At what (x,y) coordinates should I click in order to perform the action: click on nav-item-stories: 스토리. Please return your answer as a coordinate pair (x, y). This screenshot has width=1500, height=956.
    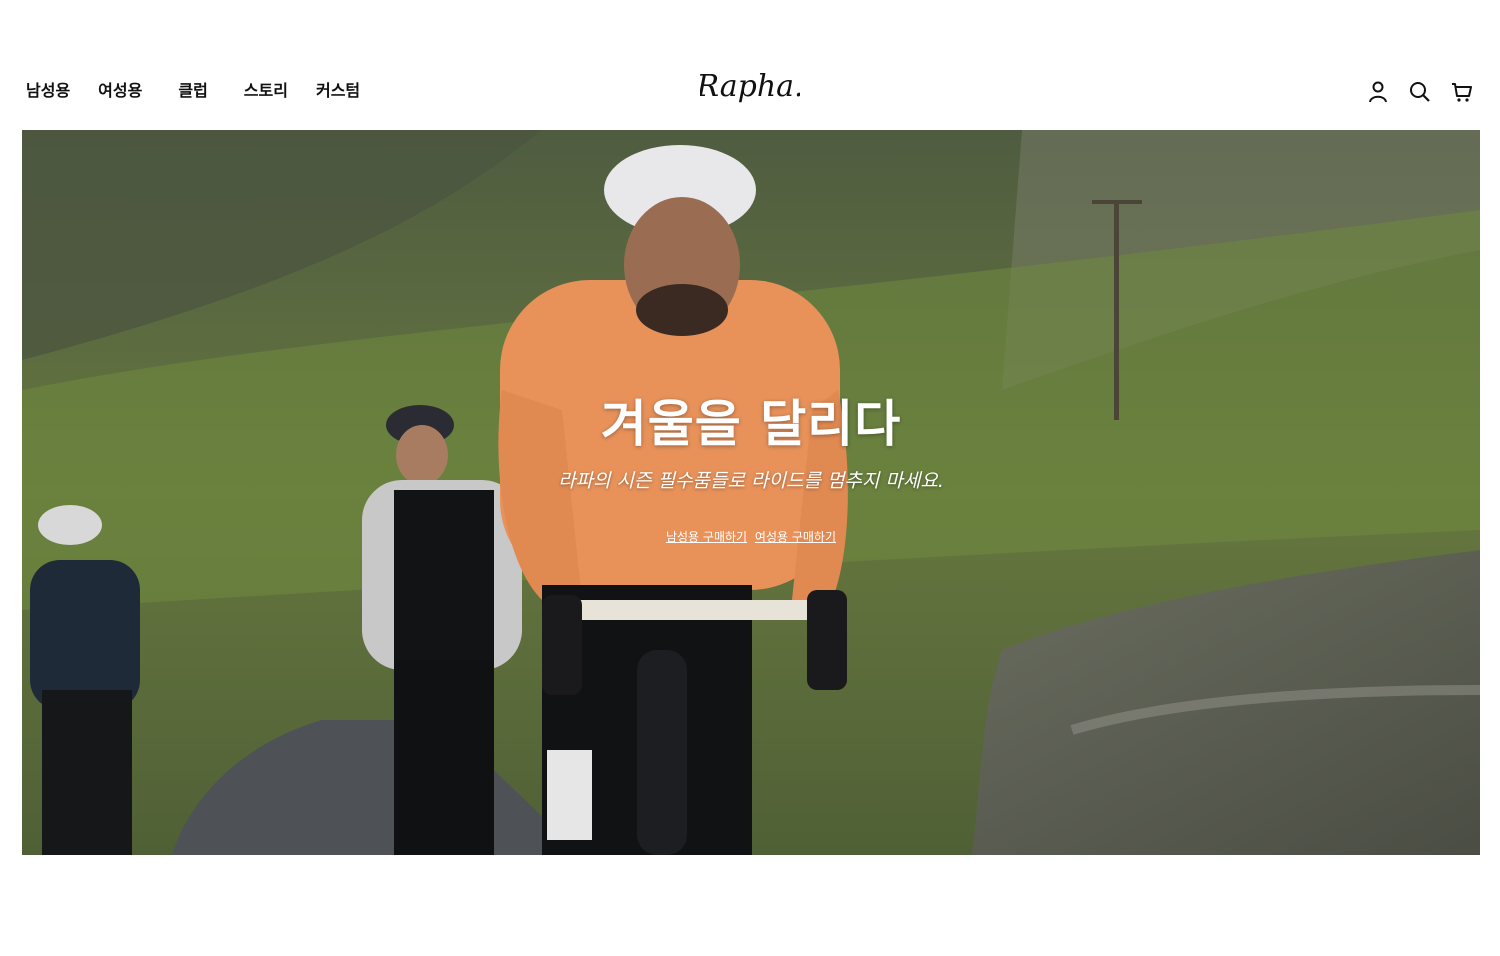
    Looking at the image, I should click on (266, 91).